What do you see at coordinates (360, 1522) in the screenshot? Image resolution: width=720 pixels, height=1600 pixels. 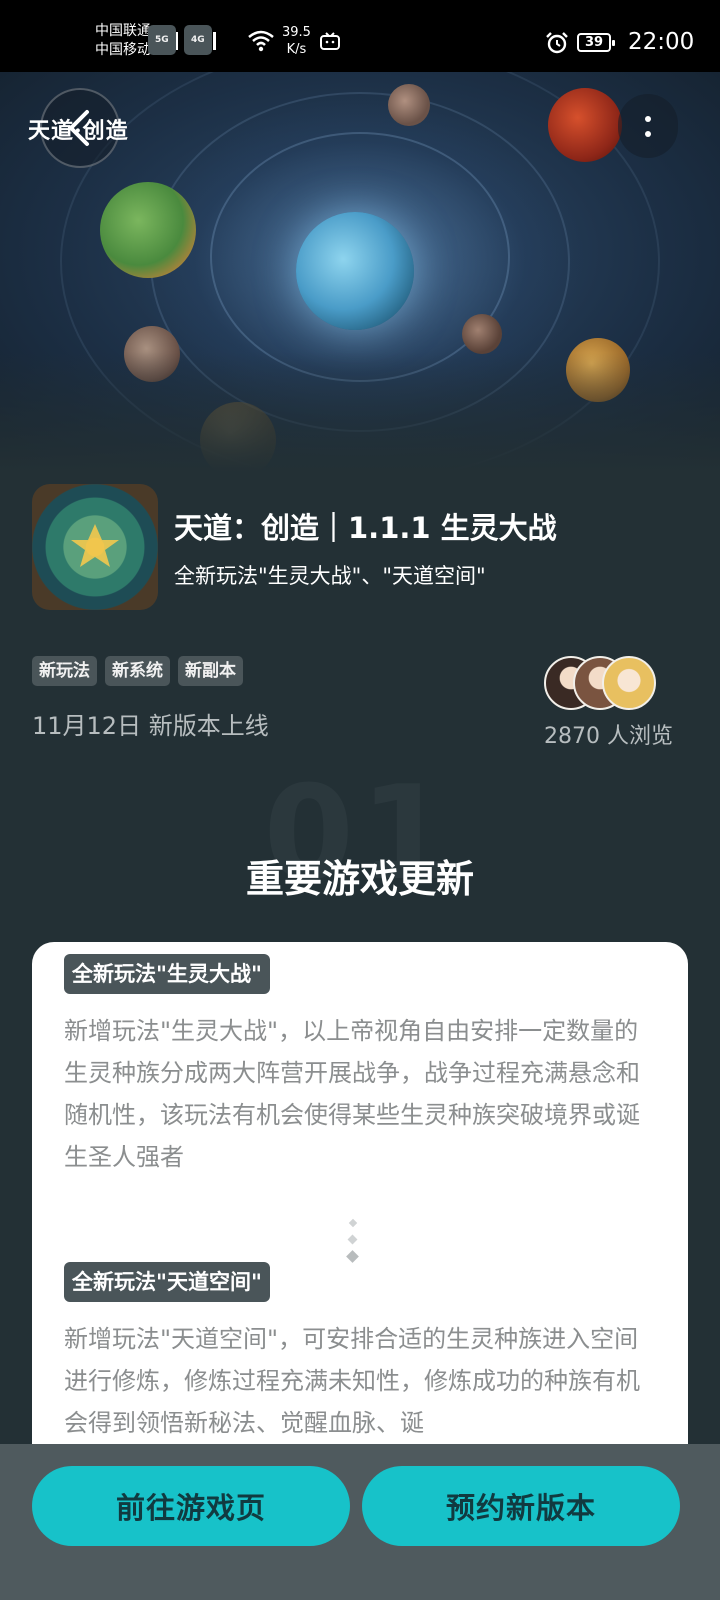 I see `bottom-action-bar: 前往游戏页 预约新版本` at bounding box center [360, 1522].